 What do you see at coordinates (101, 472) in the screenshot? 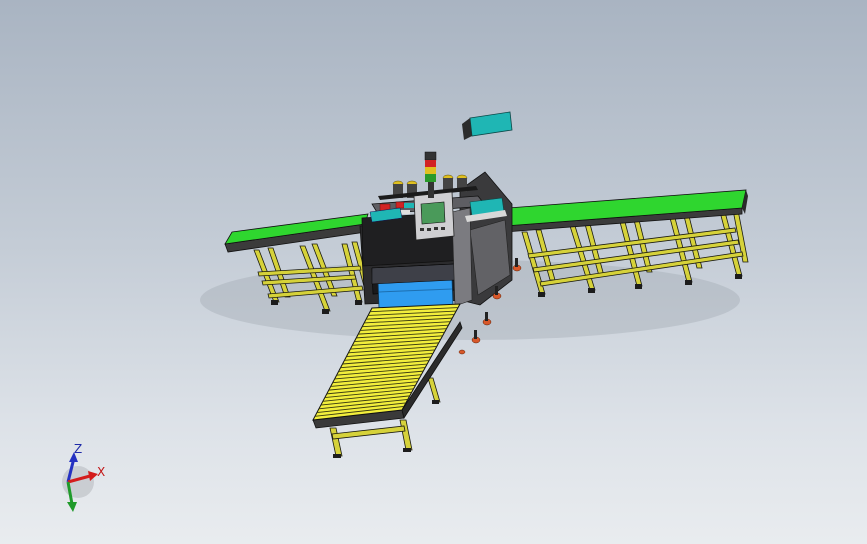
I see `x-axis-label: X` at bounding box center [101, 472].